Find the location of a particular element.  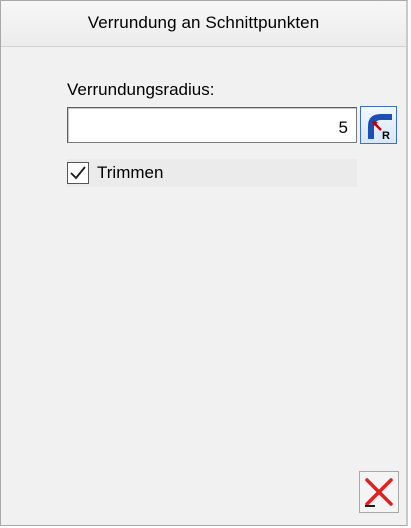

trim-checkbox-row: Trimmen is located at coordinates (212, 173).